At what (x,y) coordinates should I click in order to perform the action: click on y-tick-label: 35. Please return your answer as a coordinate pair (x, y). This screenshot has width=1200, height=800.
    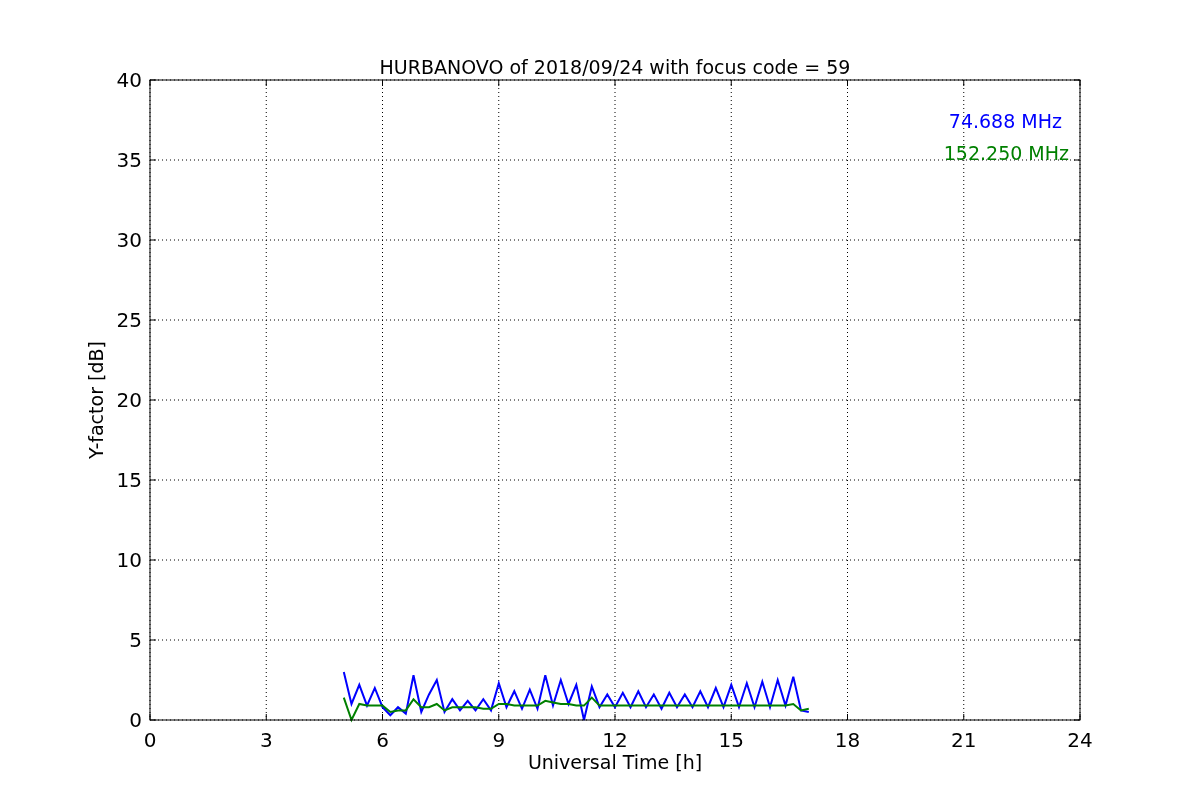
    Looking at the image, I should click on (129, 160).